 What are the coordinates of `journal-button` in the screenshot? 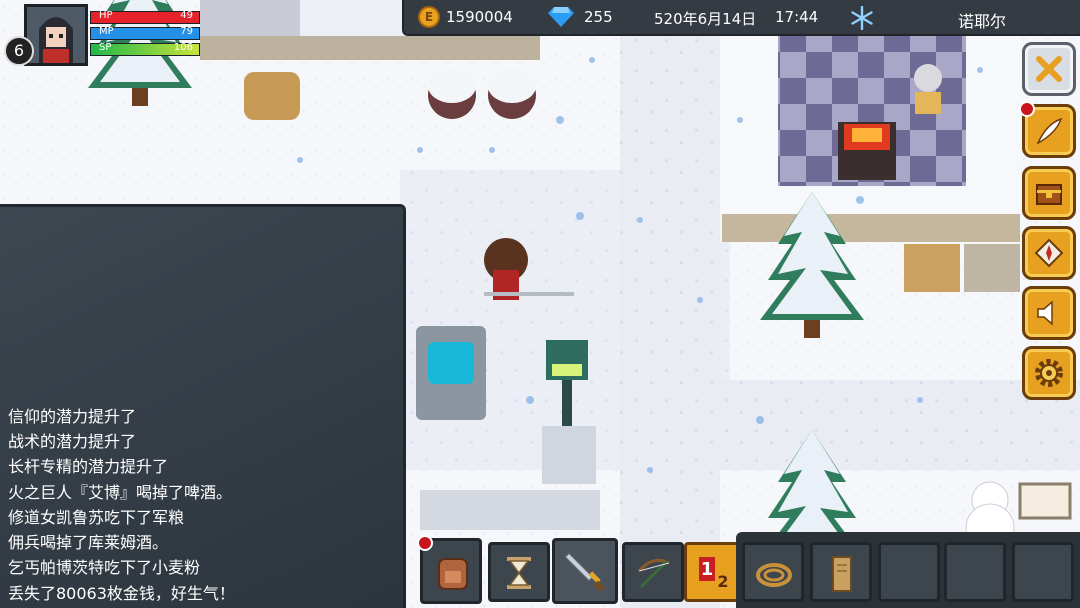 It's located at (1047, 129).